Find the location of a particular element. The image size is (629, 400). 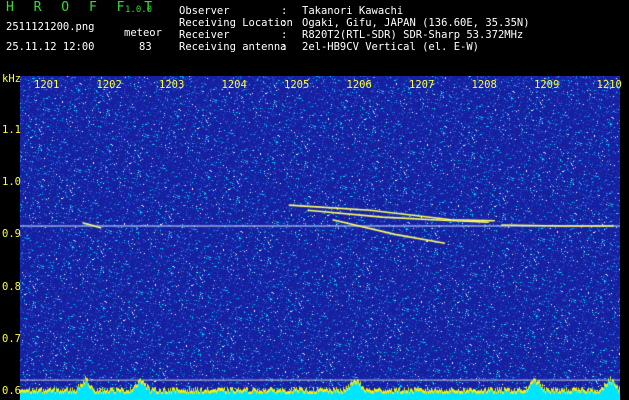

x-tick-label: 1202 is located at coordinates (109, 85).